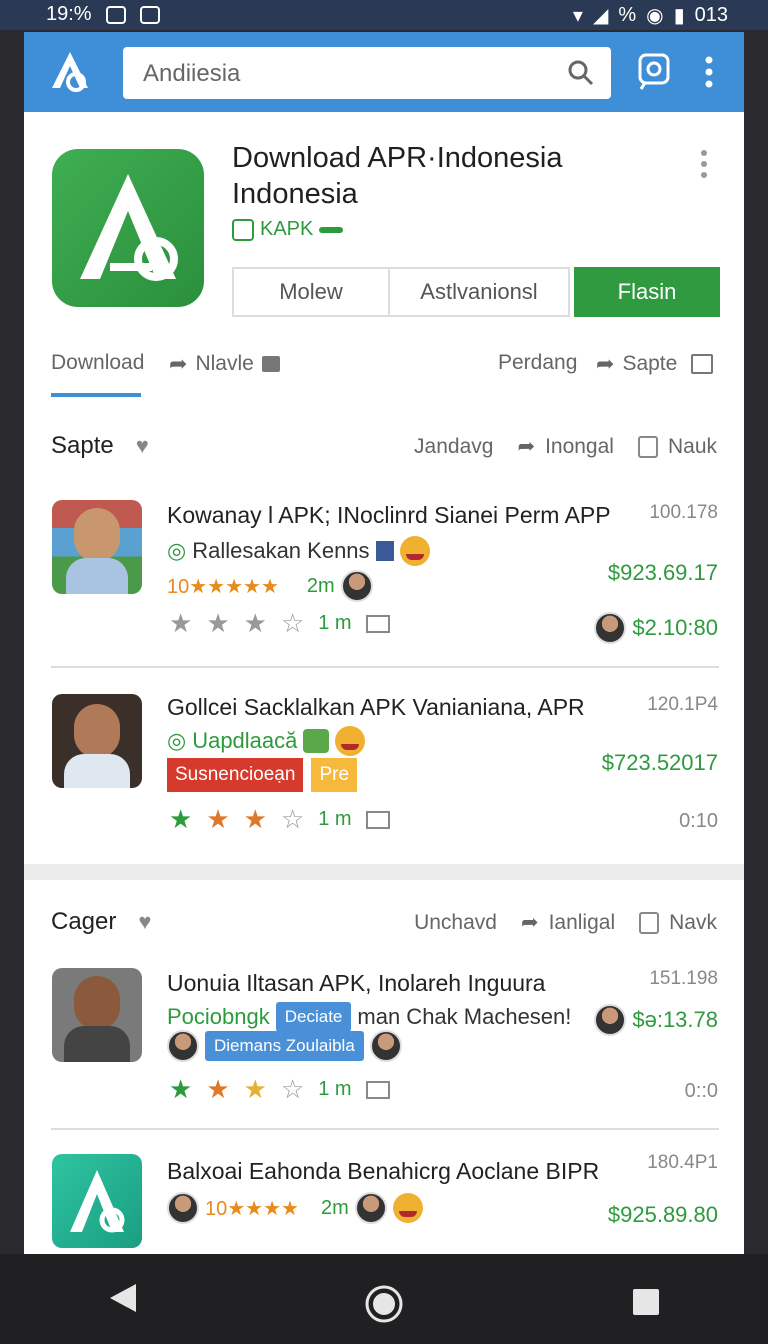 The image size is (768, 1344). What do you see at coordinates (223, 586) in the screenshot?
I see `rating-text: 10★★★★★` at bounding box center [223, 586].